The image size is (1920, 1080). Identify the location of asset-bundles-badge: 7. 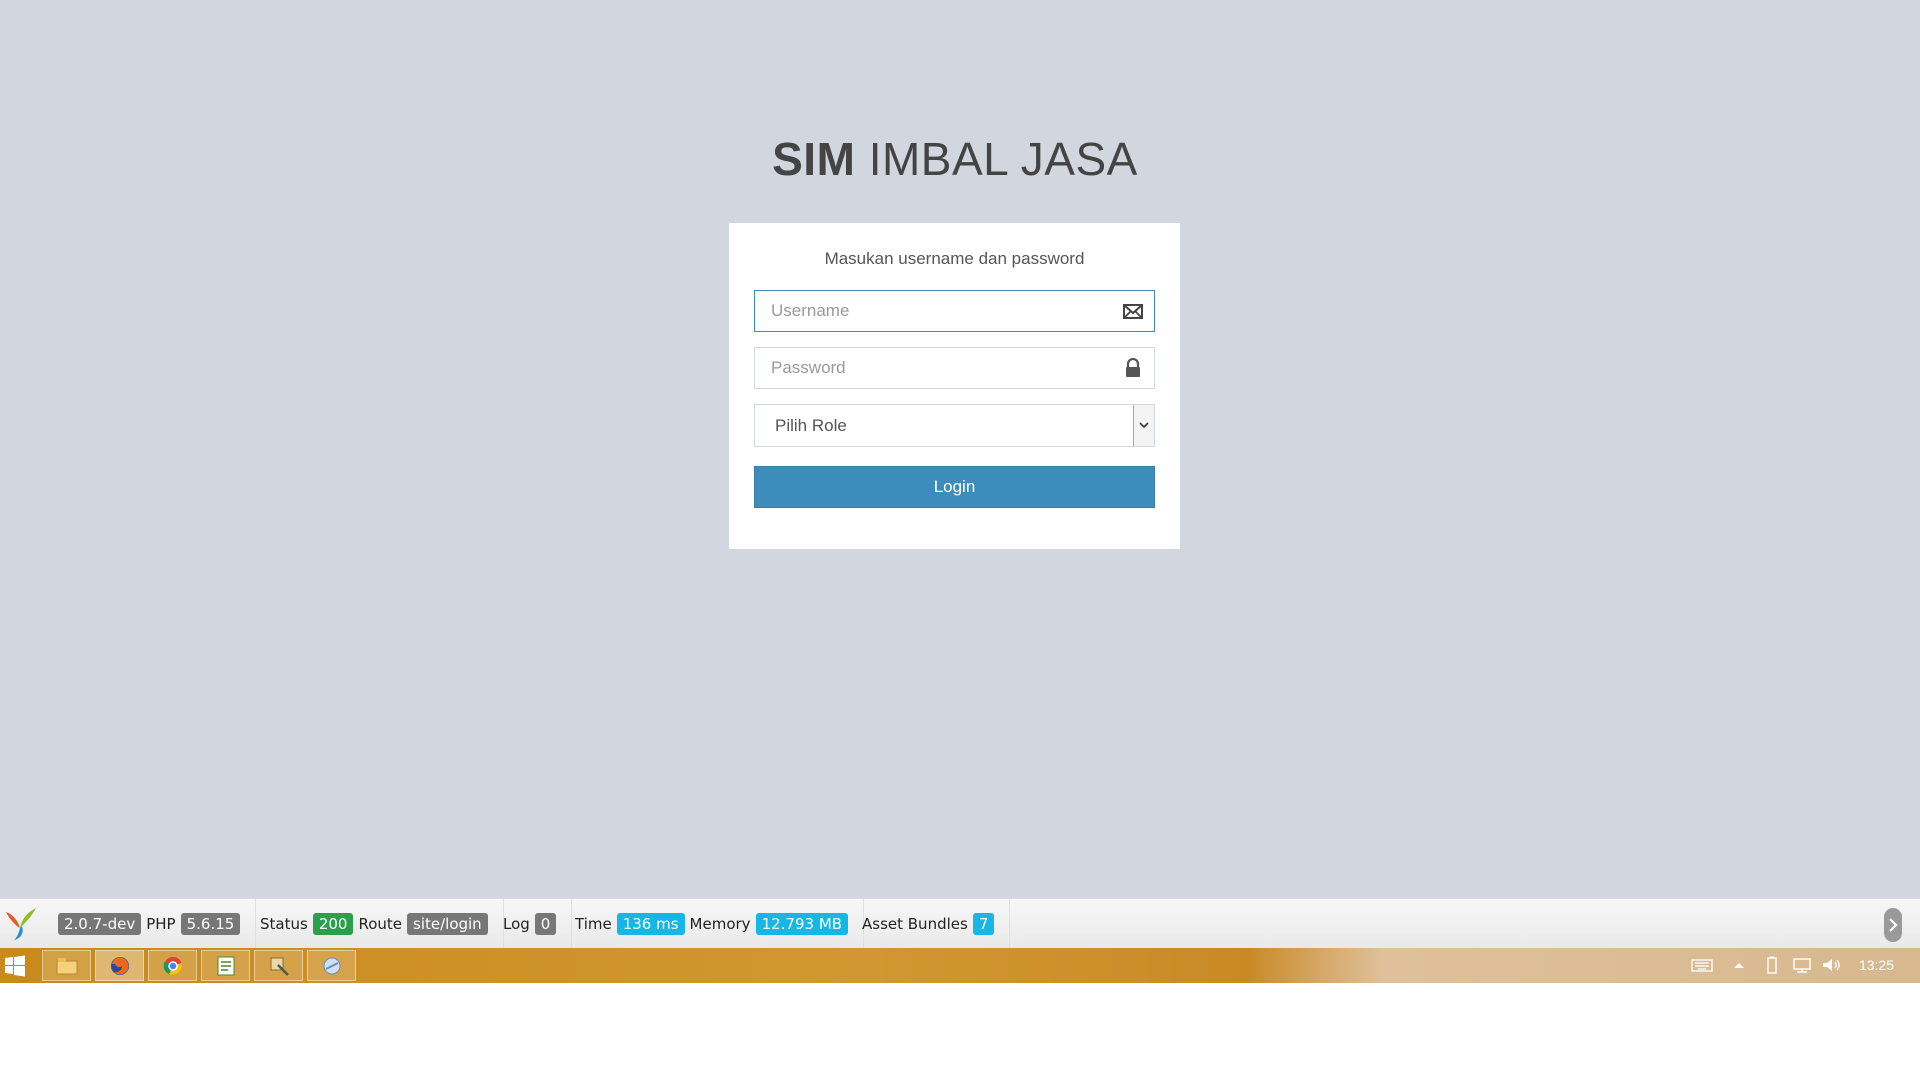
(983, 923).